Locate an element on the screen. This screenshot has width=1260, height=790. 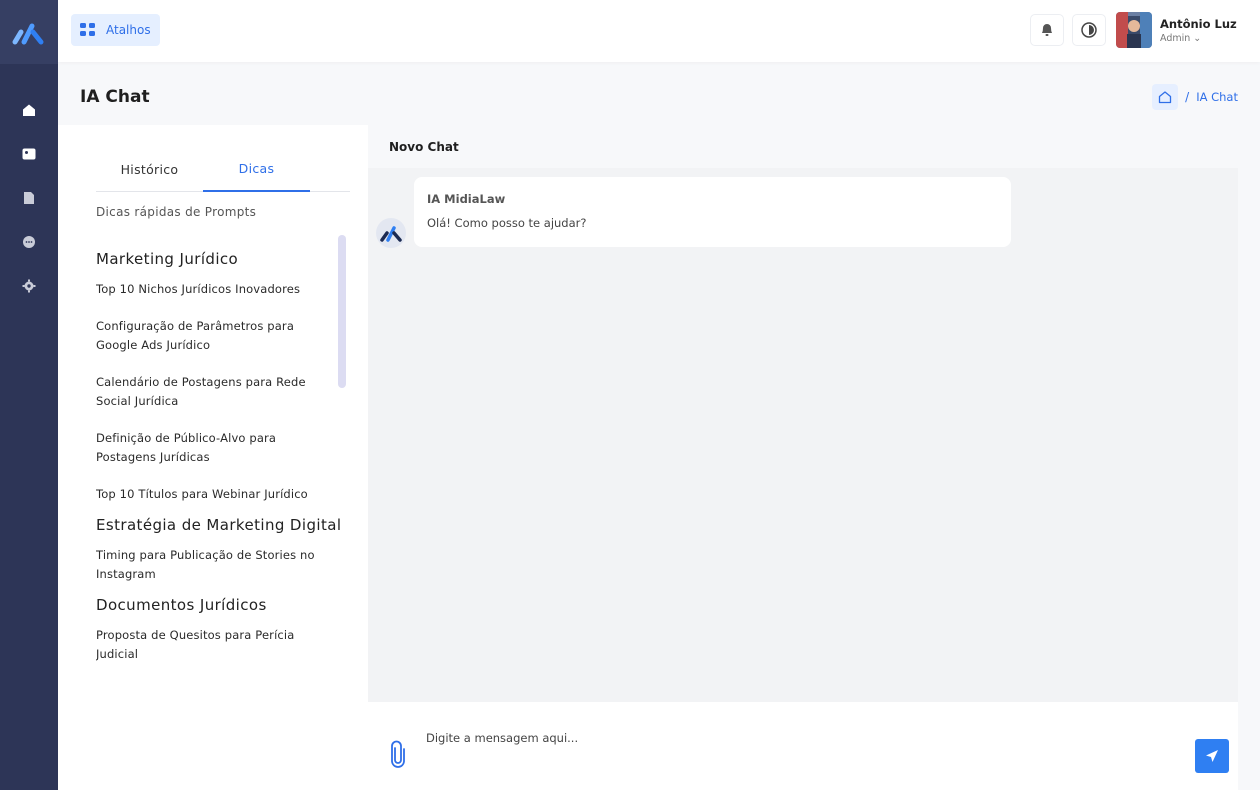
bot-logo-icon is located at coordinates (391, 234).